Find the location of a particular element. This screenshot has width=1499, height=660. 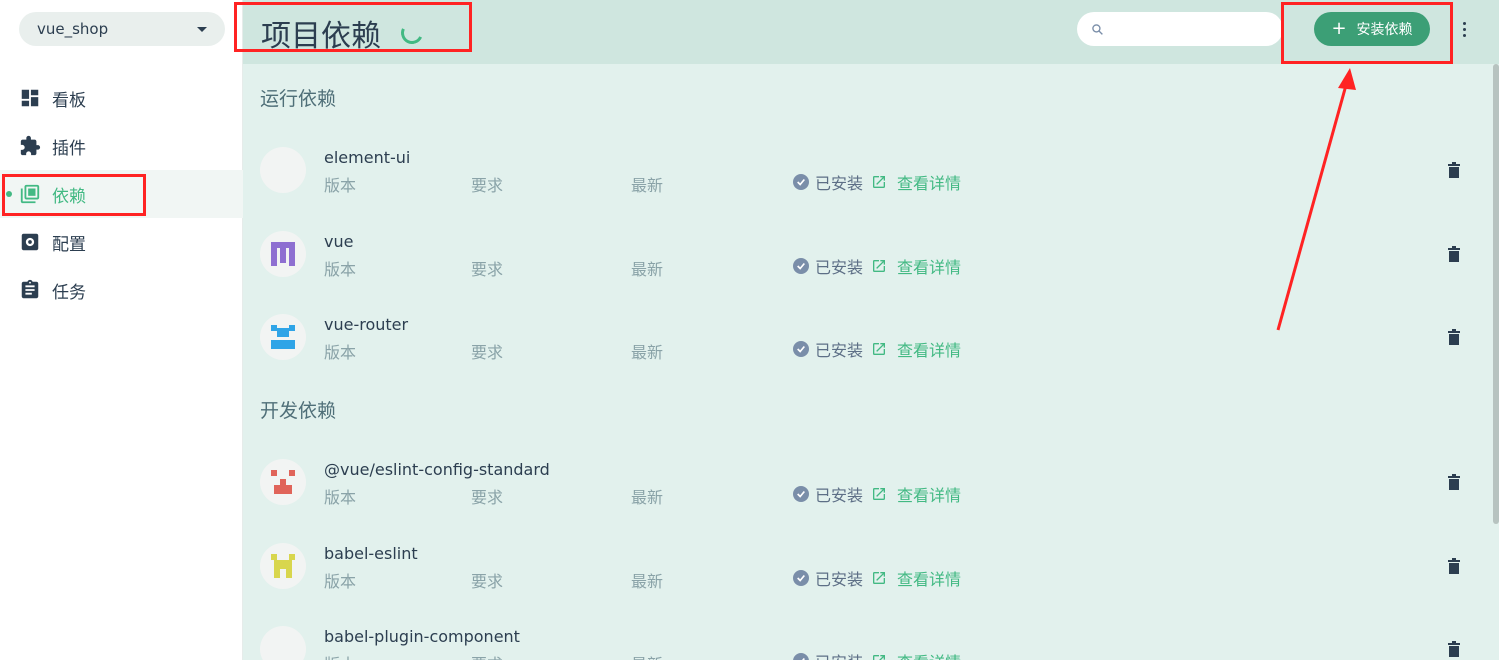

sidebar-item-dashboard: 看板 is located at coordinates (121, 98).